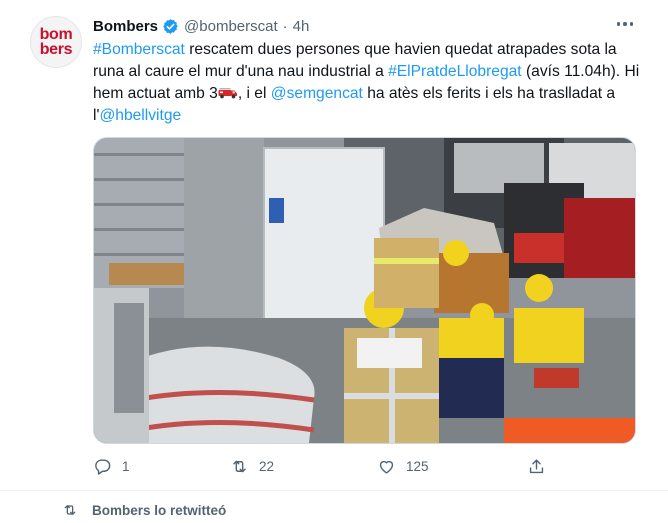  What do you see at coordinates (126, 466) in the screenshot?
I see `reply-count: 1` at bounding box center [126, 466].